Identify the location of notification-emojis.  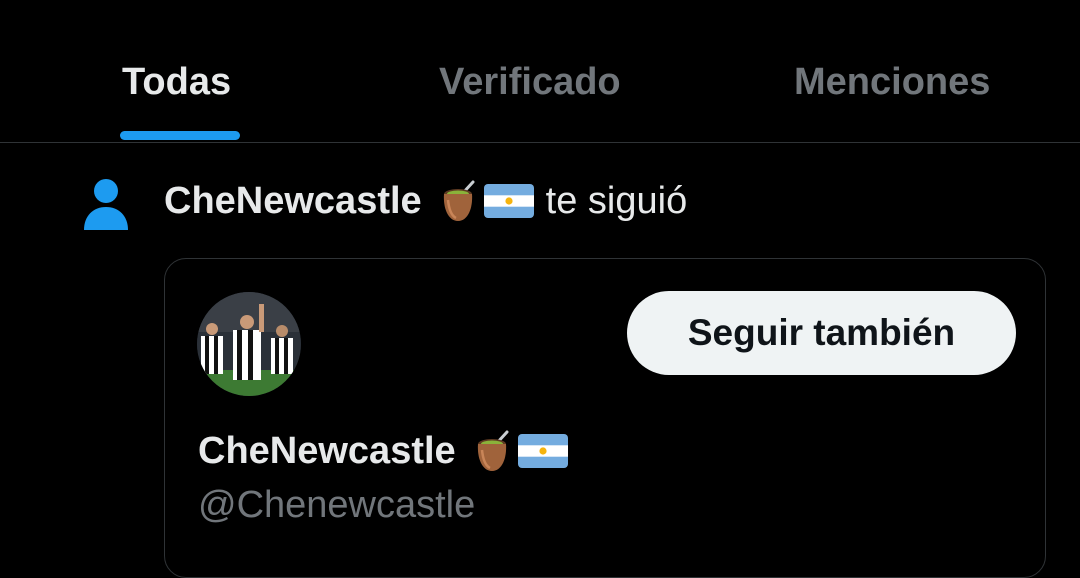
(487, 201).